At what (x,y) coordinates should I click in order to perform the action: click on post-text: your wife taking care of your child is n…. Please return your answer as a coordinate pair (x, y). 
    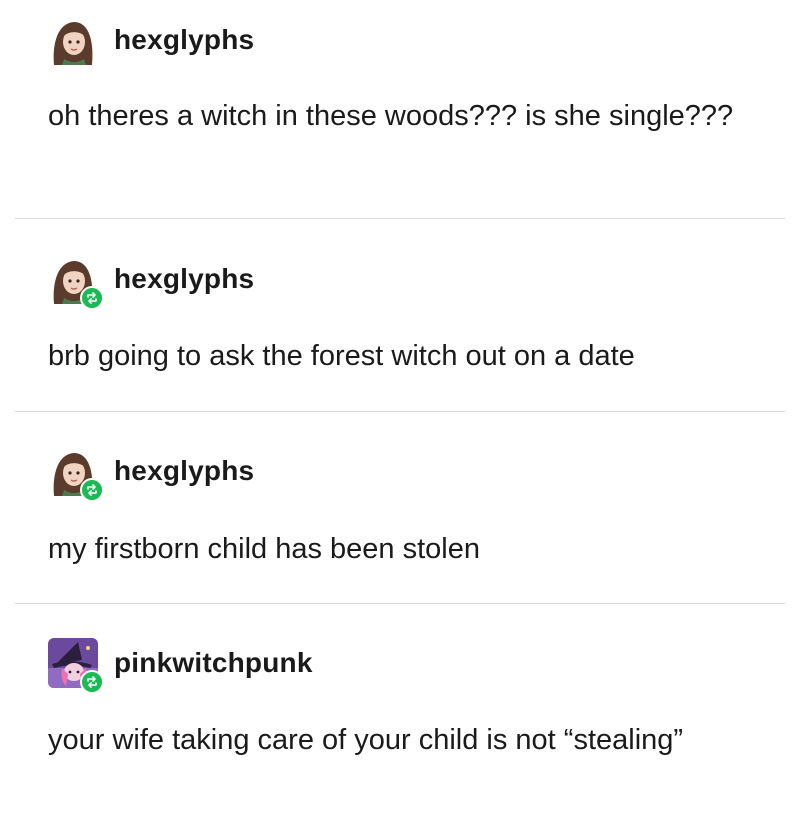
    Looking at the image, I should click on (366, 740).